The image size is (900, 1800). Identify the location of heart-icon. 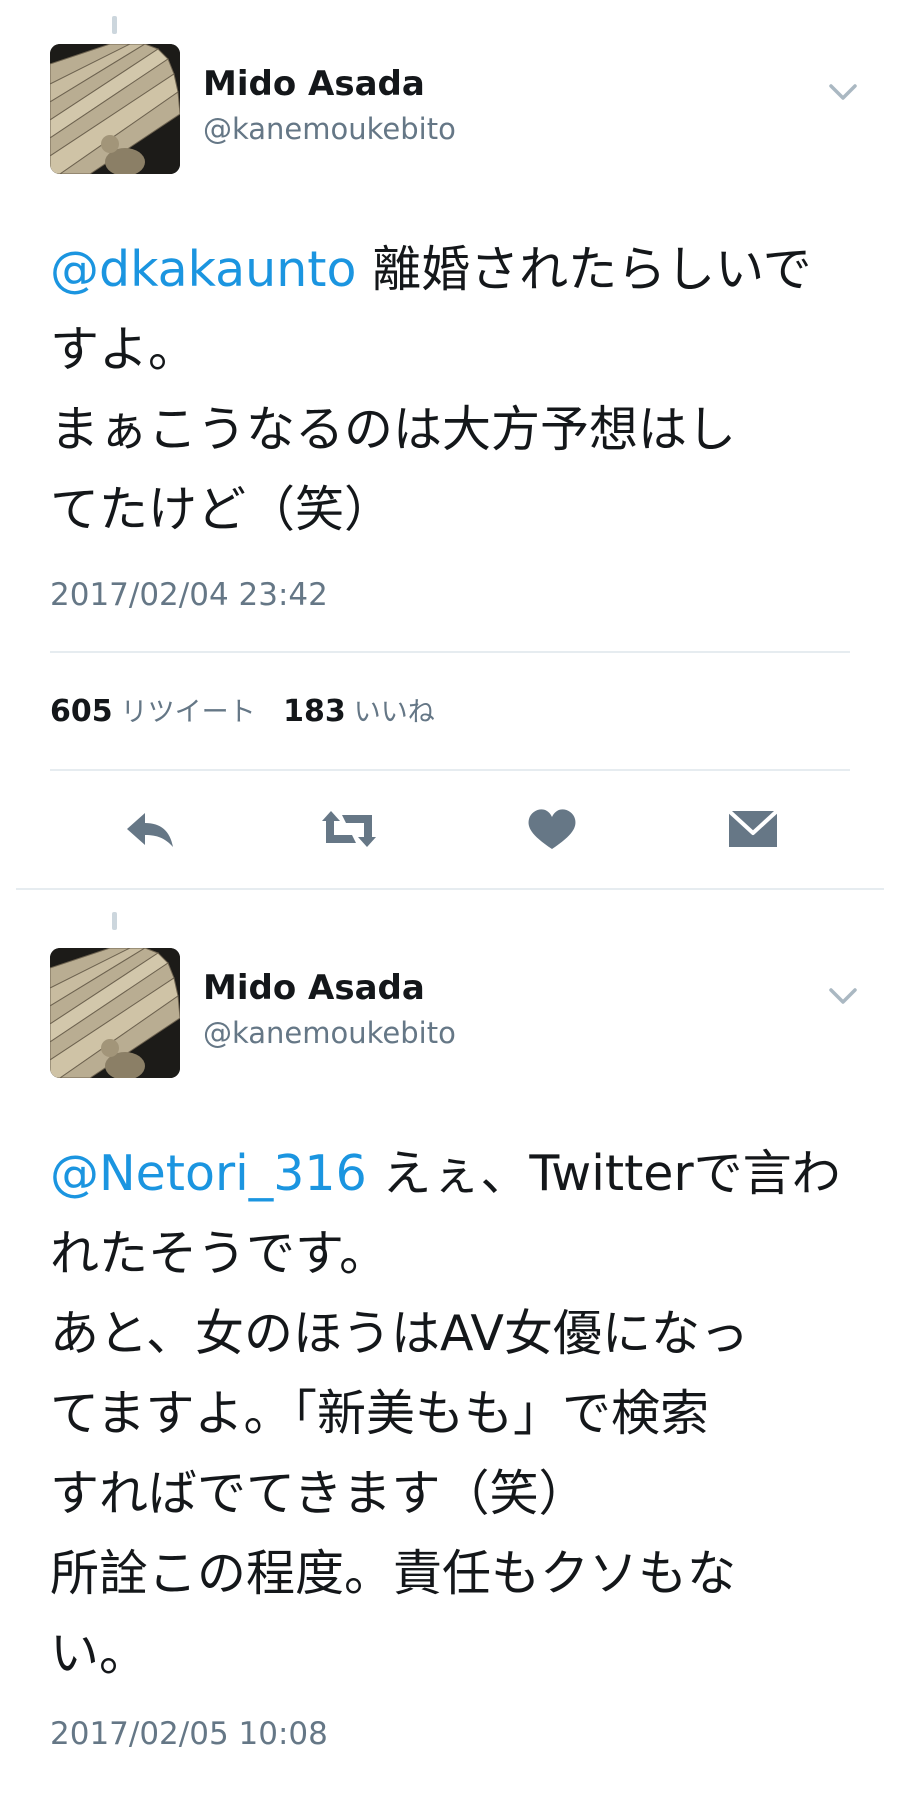
(552, 829).